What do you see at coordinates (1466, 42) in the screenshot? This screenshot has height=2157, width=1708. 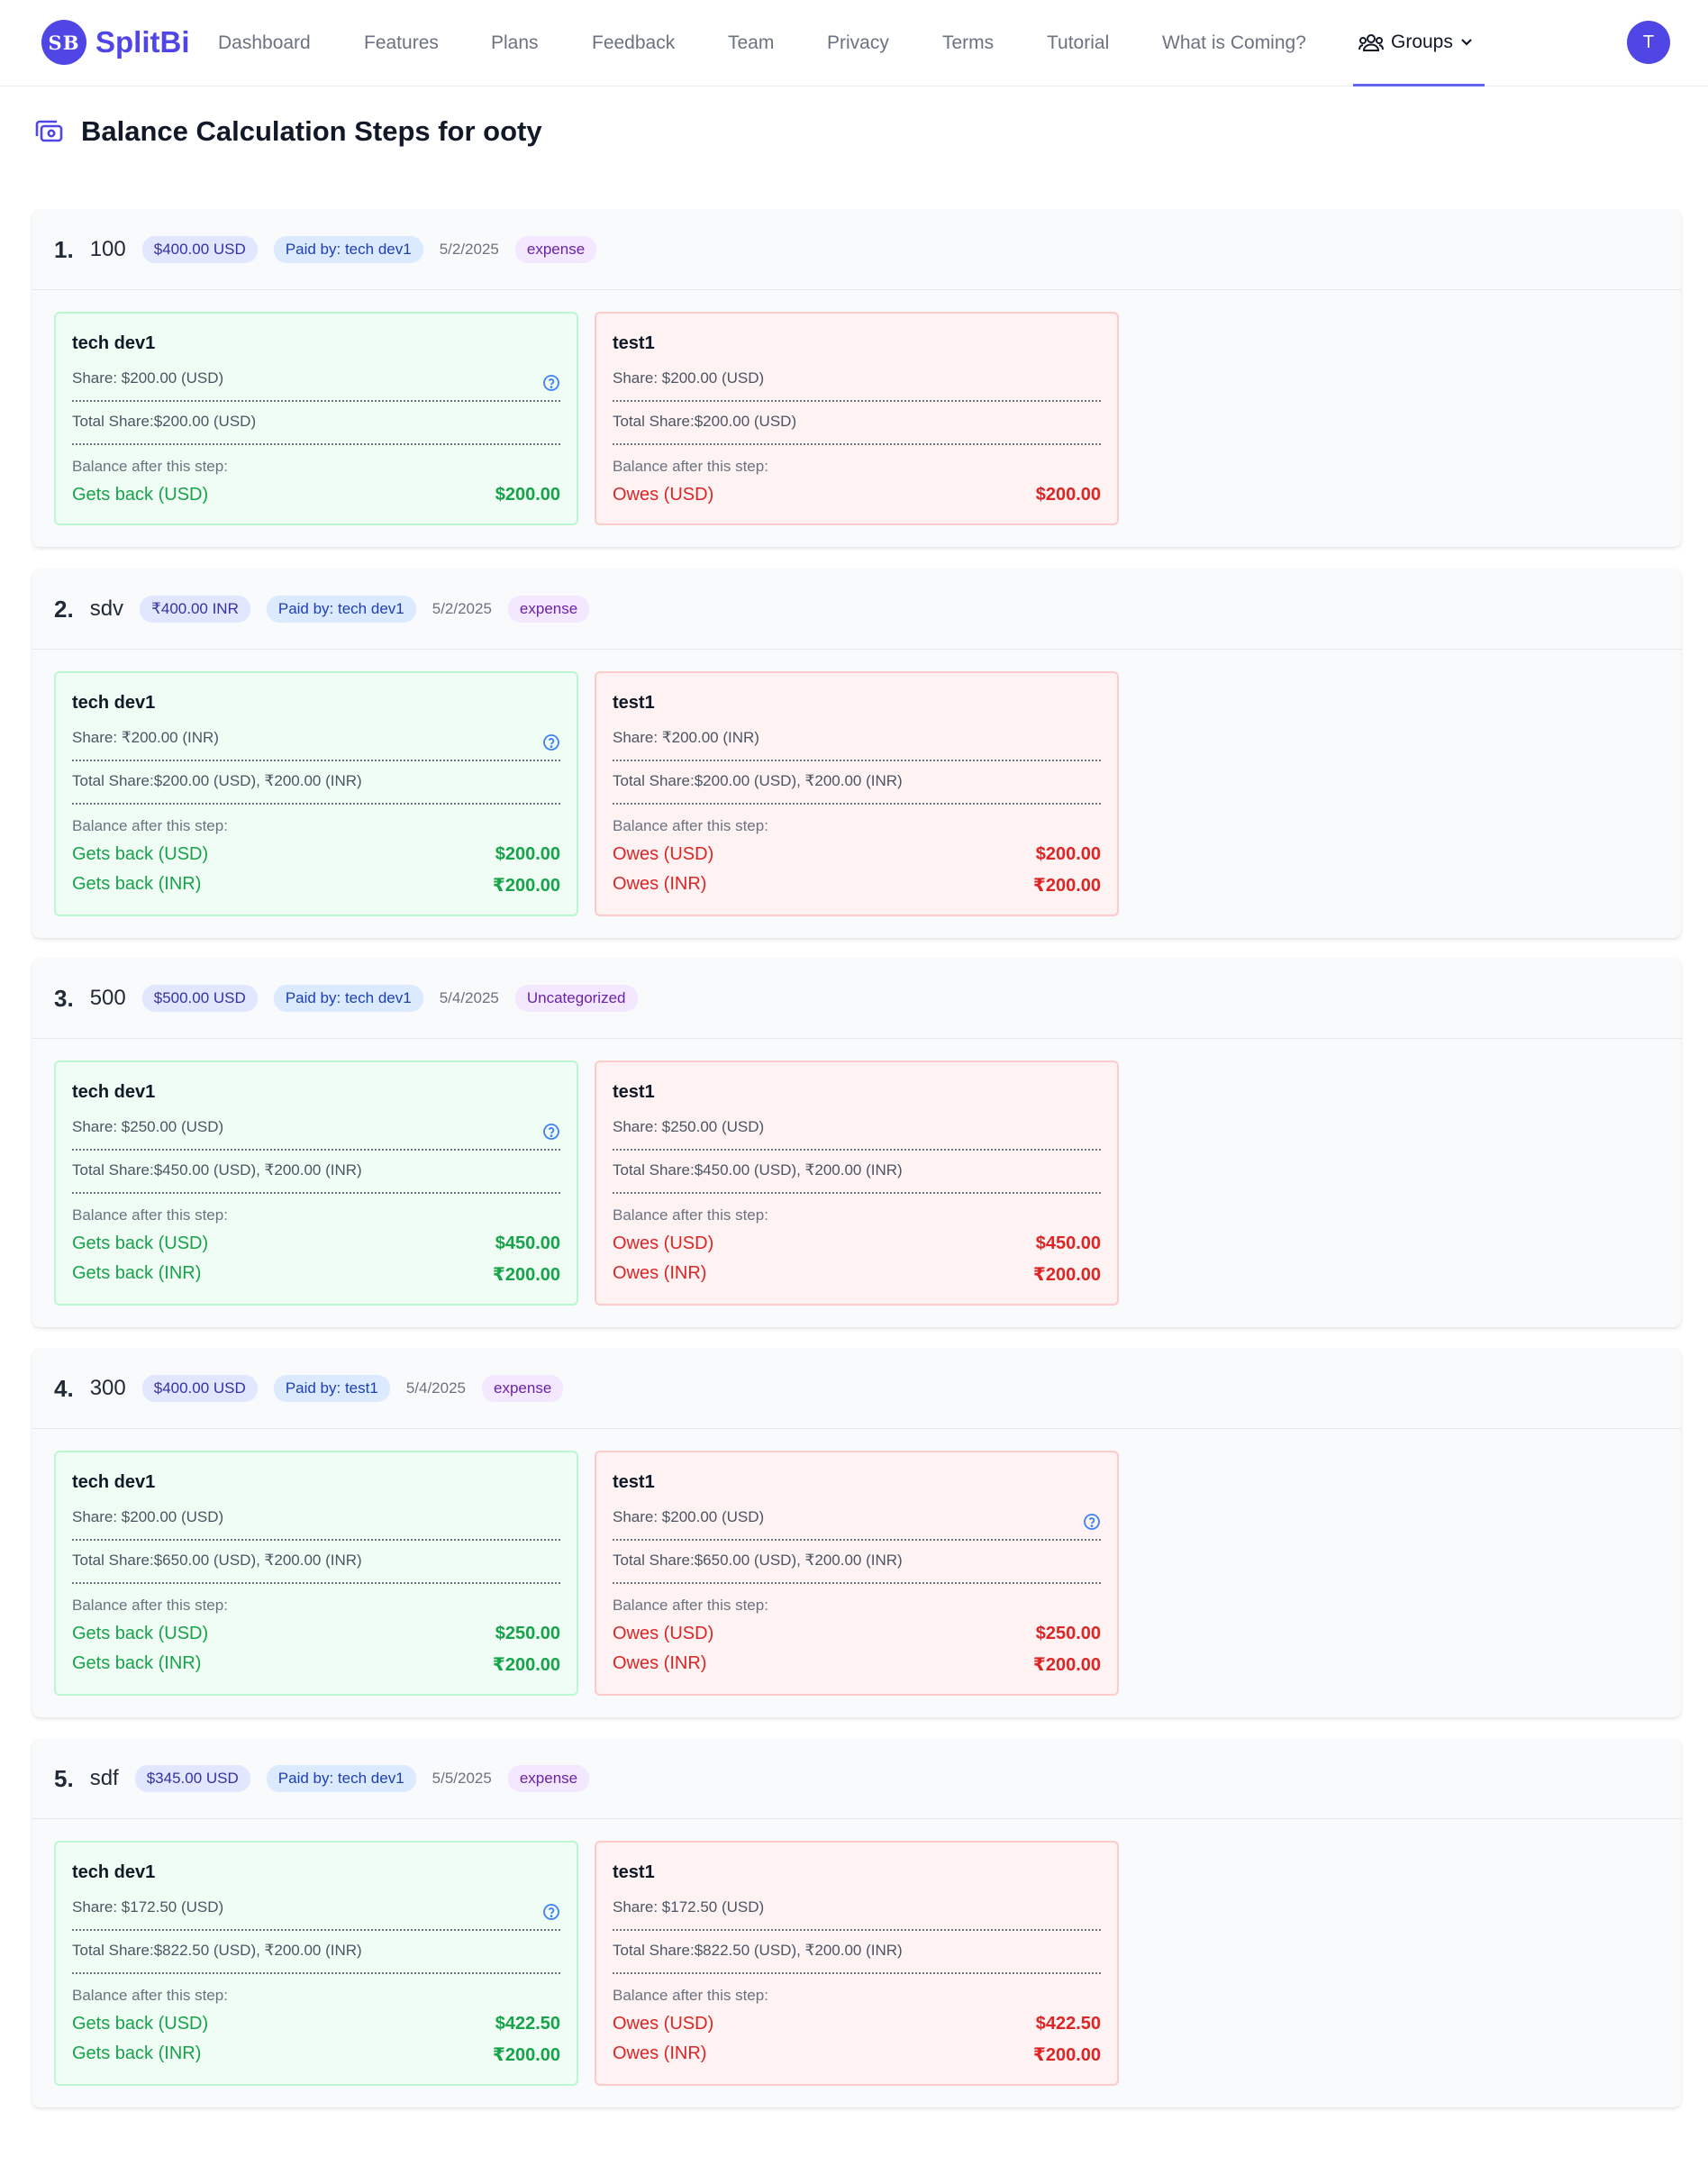 I see `chevron-down-icon` at bounding box center [1466, 42].